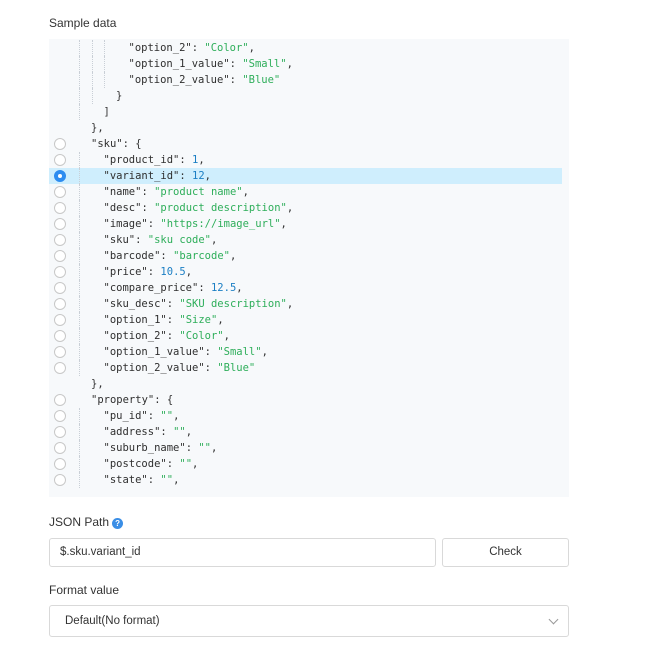 The width and height of the screenshot is (647, 662). I want to click on code-token: }, so click(119, 96).